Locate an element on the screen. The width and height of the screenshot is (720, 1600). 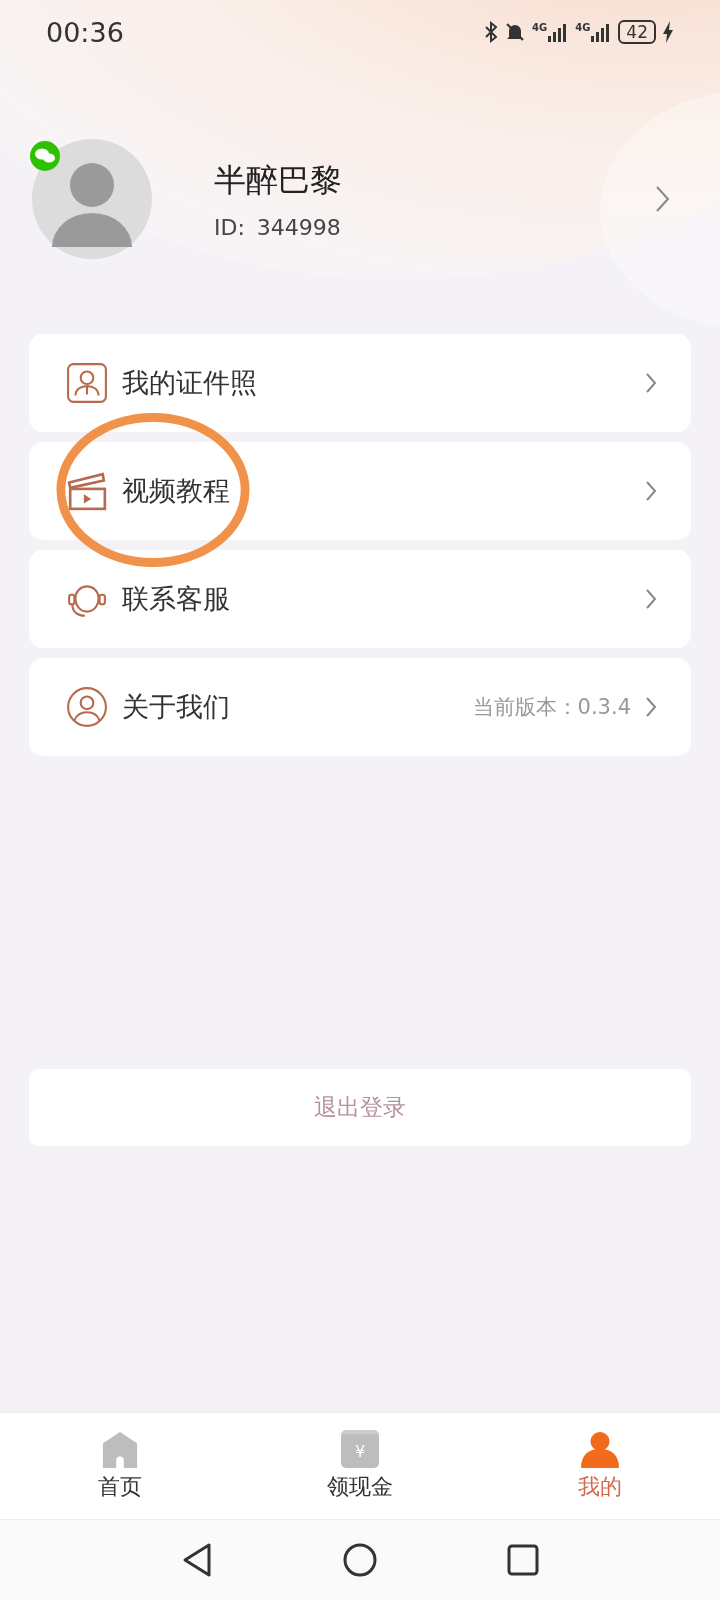
home-button-icon is located at coordinates (360, 1560).